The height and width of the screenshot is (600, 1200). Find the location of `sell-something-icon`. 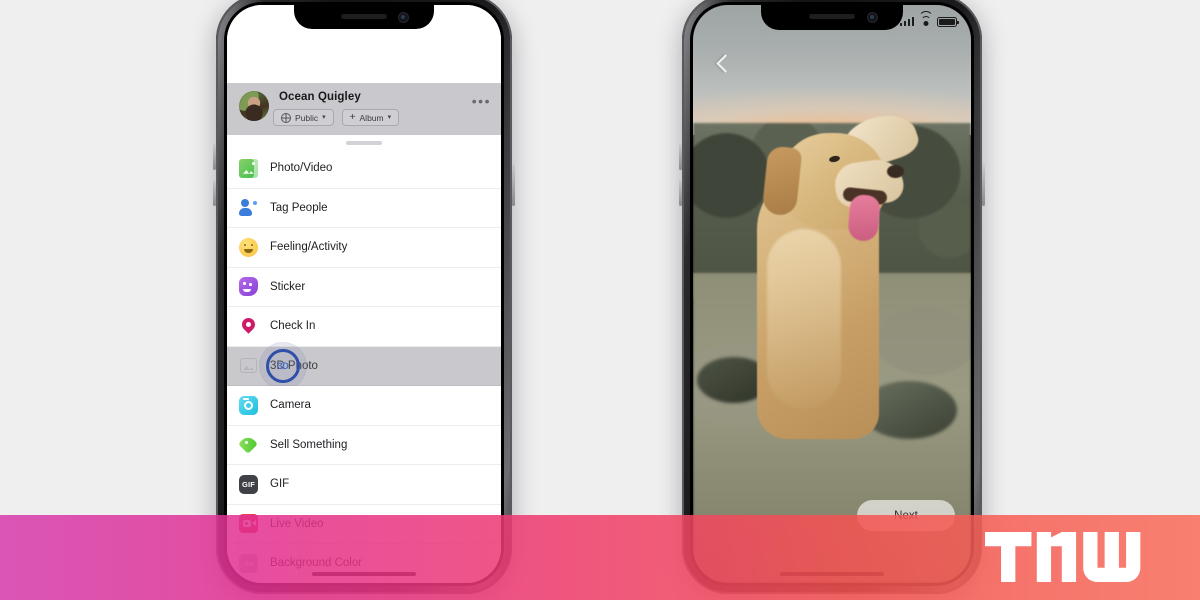

sell-something-icon is located at coordinates (248, 444).